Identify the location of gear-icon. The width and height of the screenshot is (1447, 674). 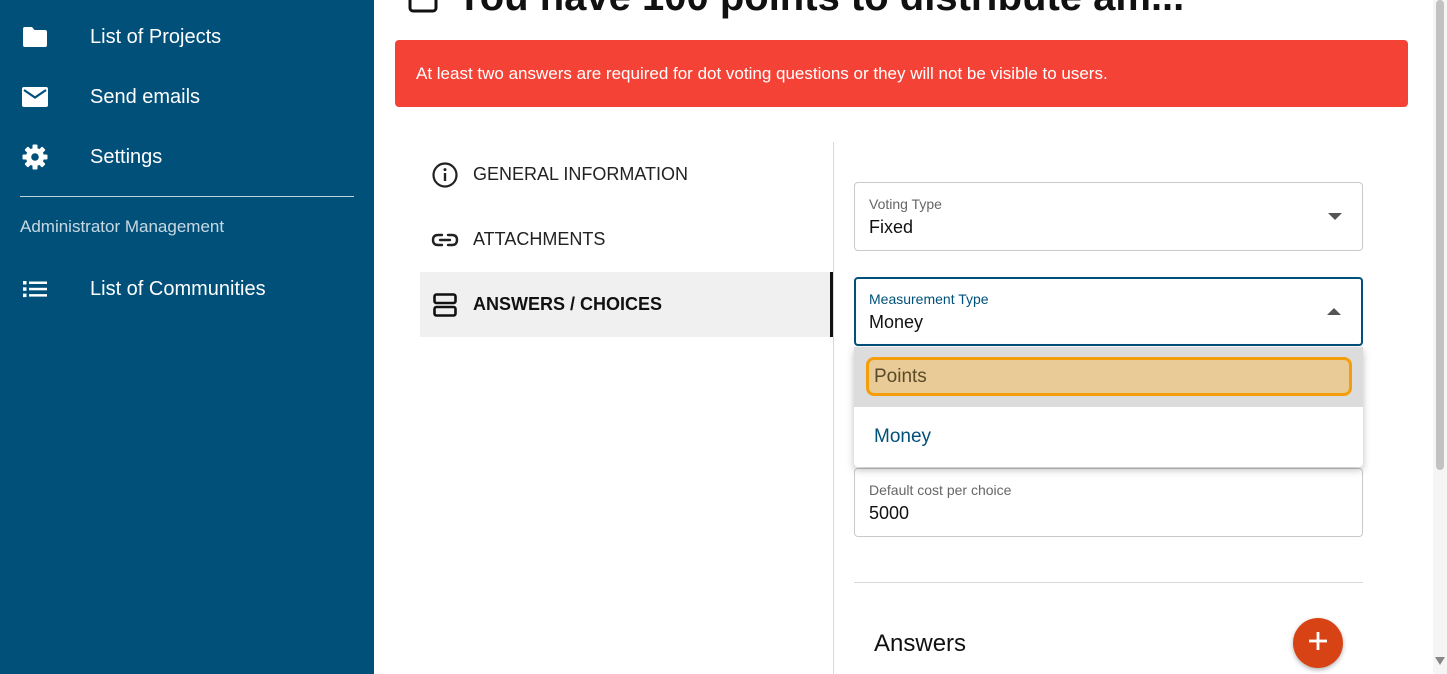
(35, 157).